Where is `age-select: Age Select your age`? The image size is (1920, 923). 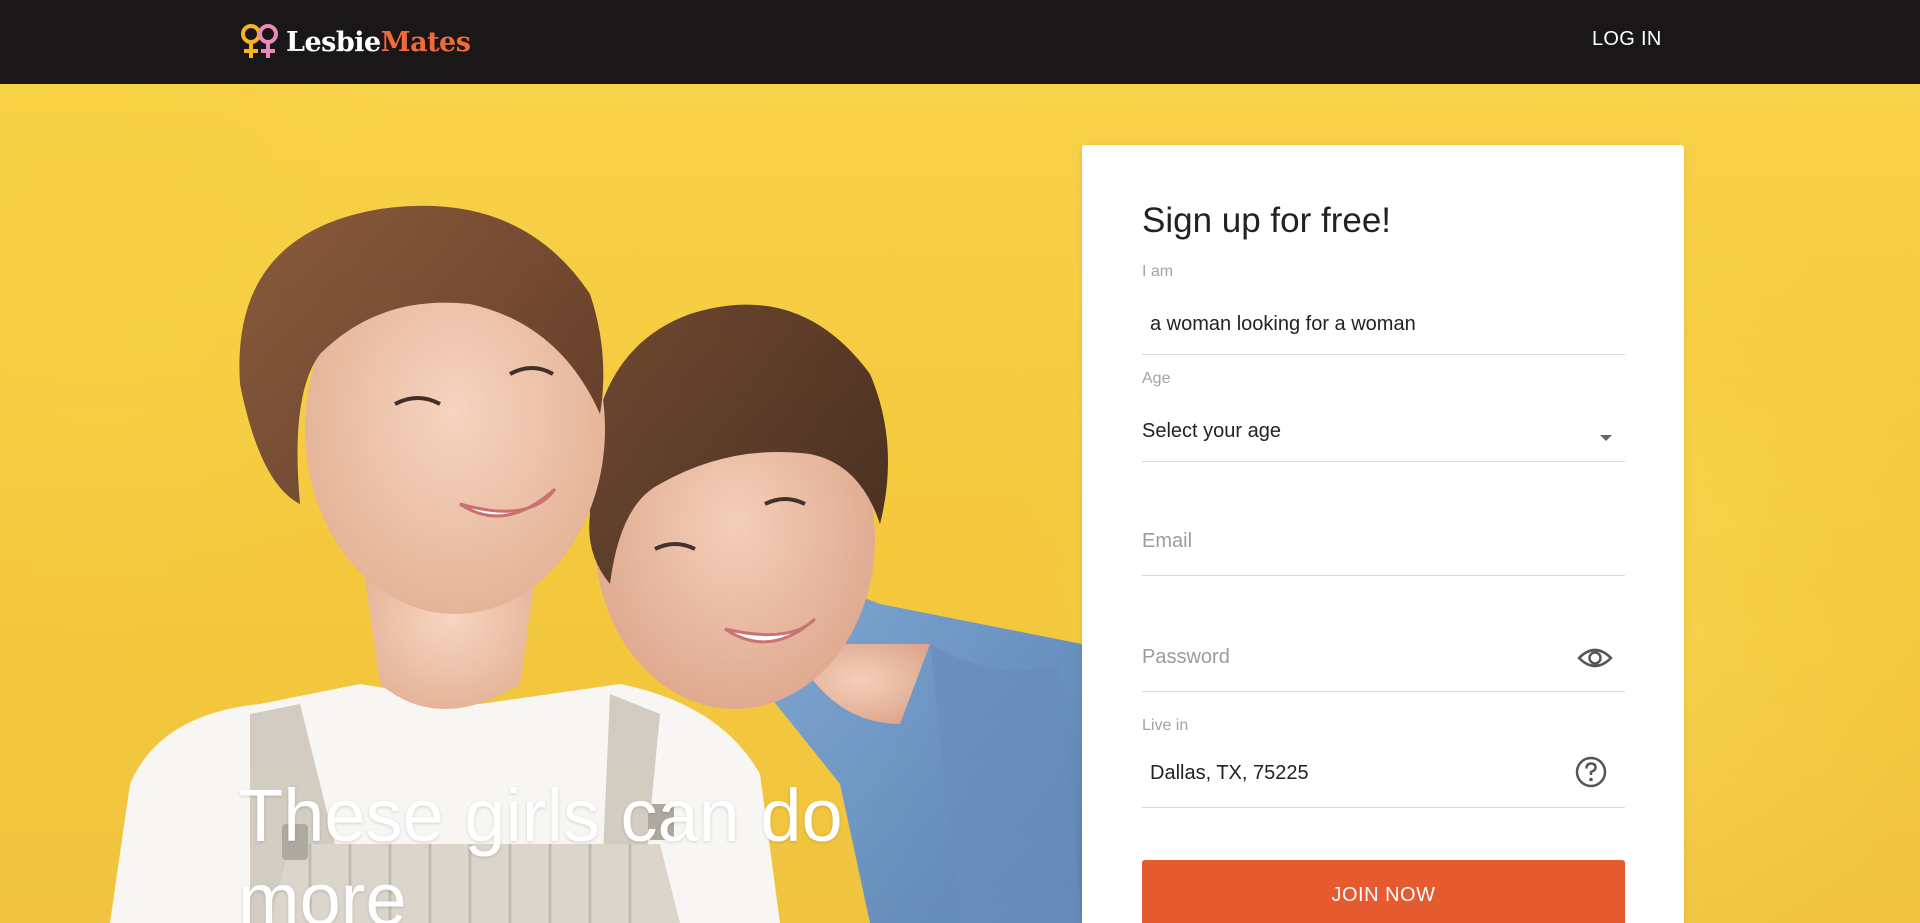 age-select: Age Select your age is located at coordinates (1383, 416).